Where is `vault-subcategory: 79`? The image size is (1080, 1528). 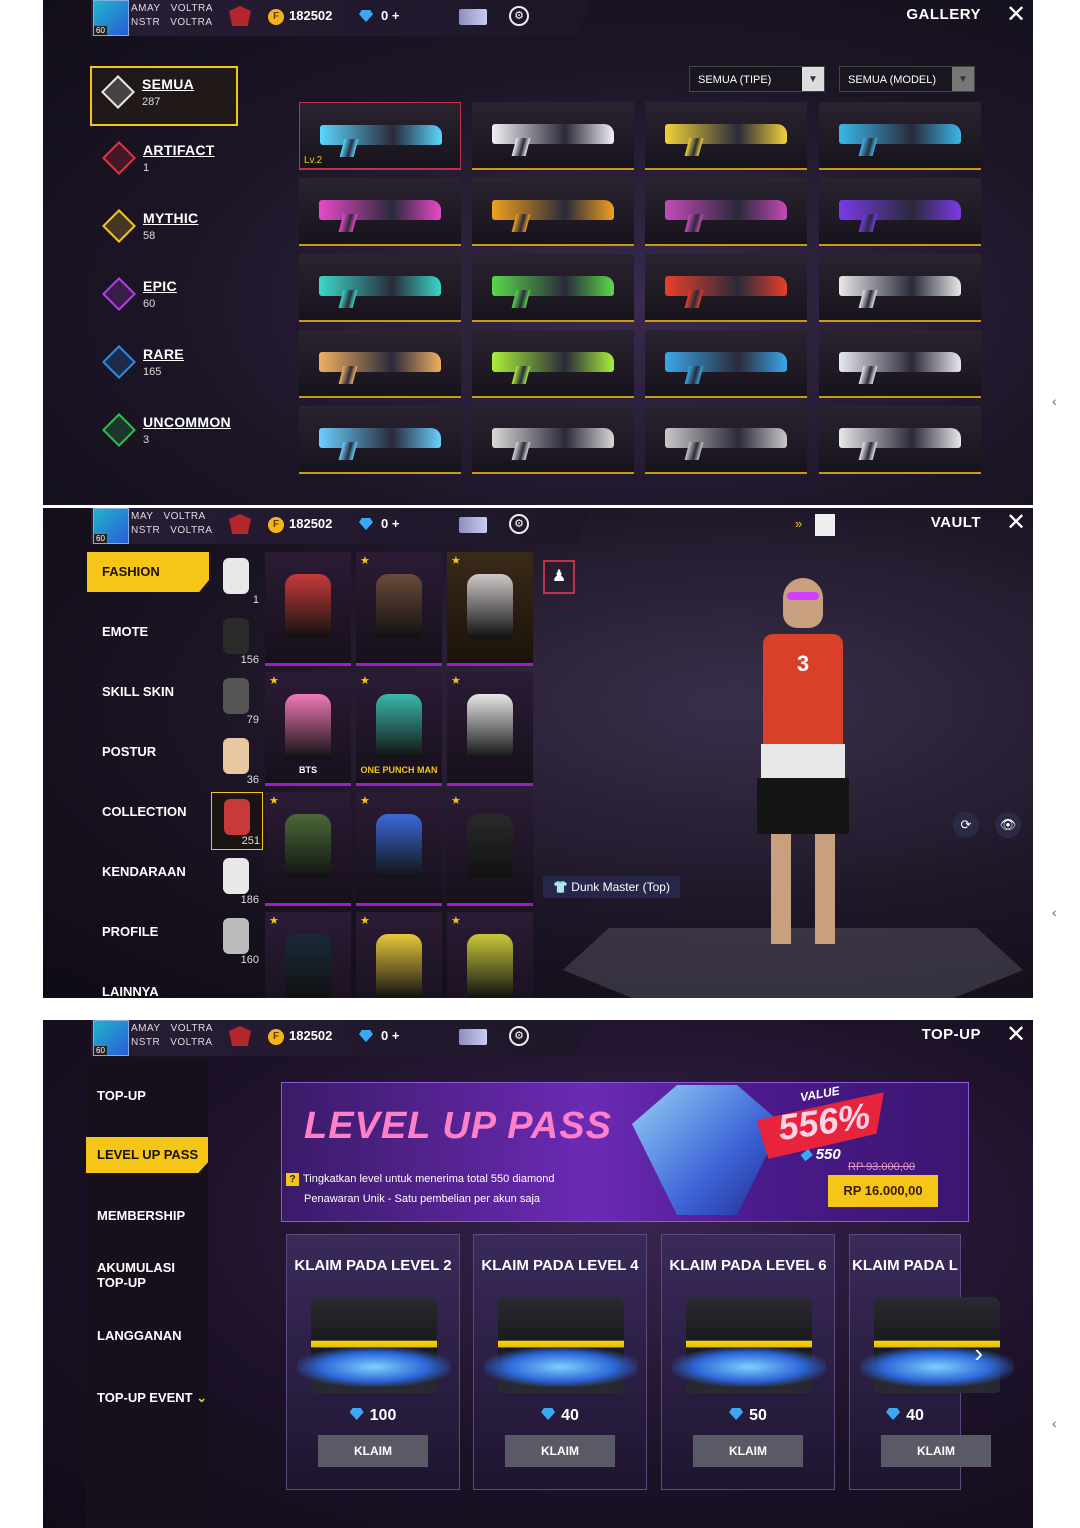
vault-subcategory: 79 is located at coordinates (236, 700).